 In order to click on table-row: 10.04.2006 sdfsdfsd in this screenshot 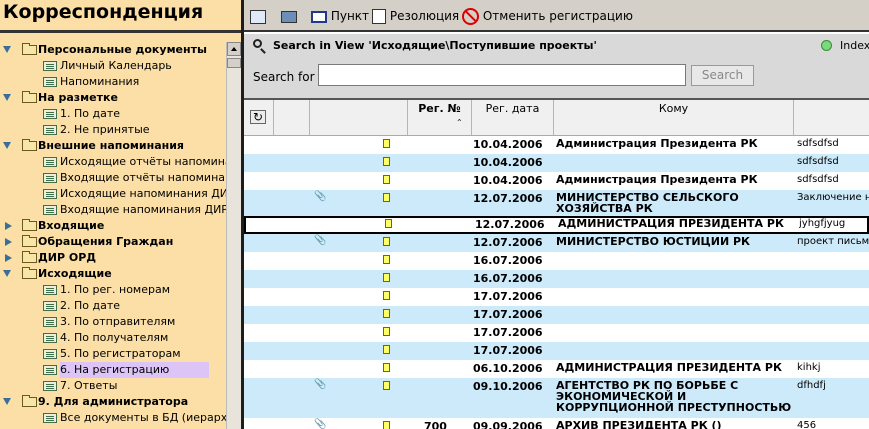, I will do `click(556, 163)`.